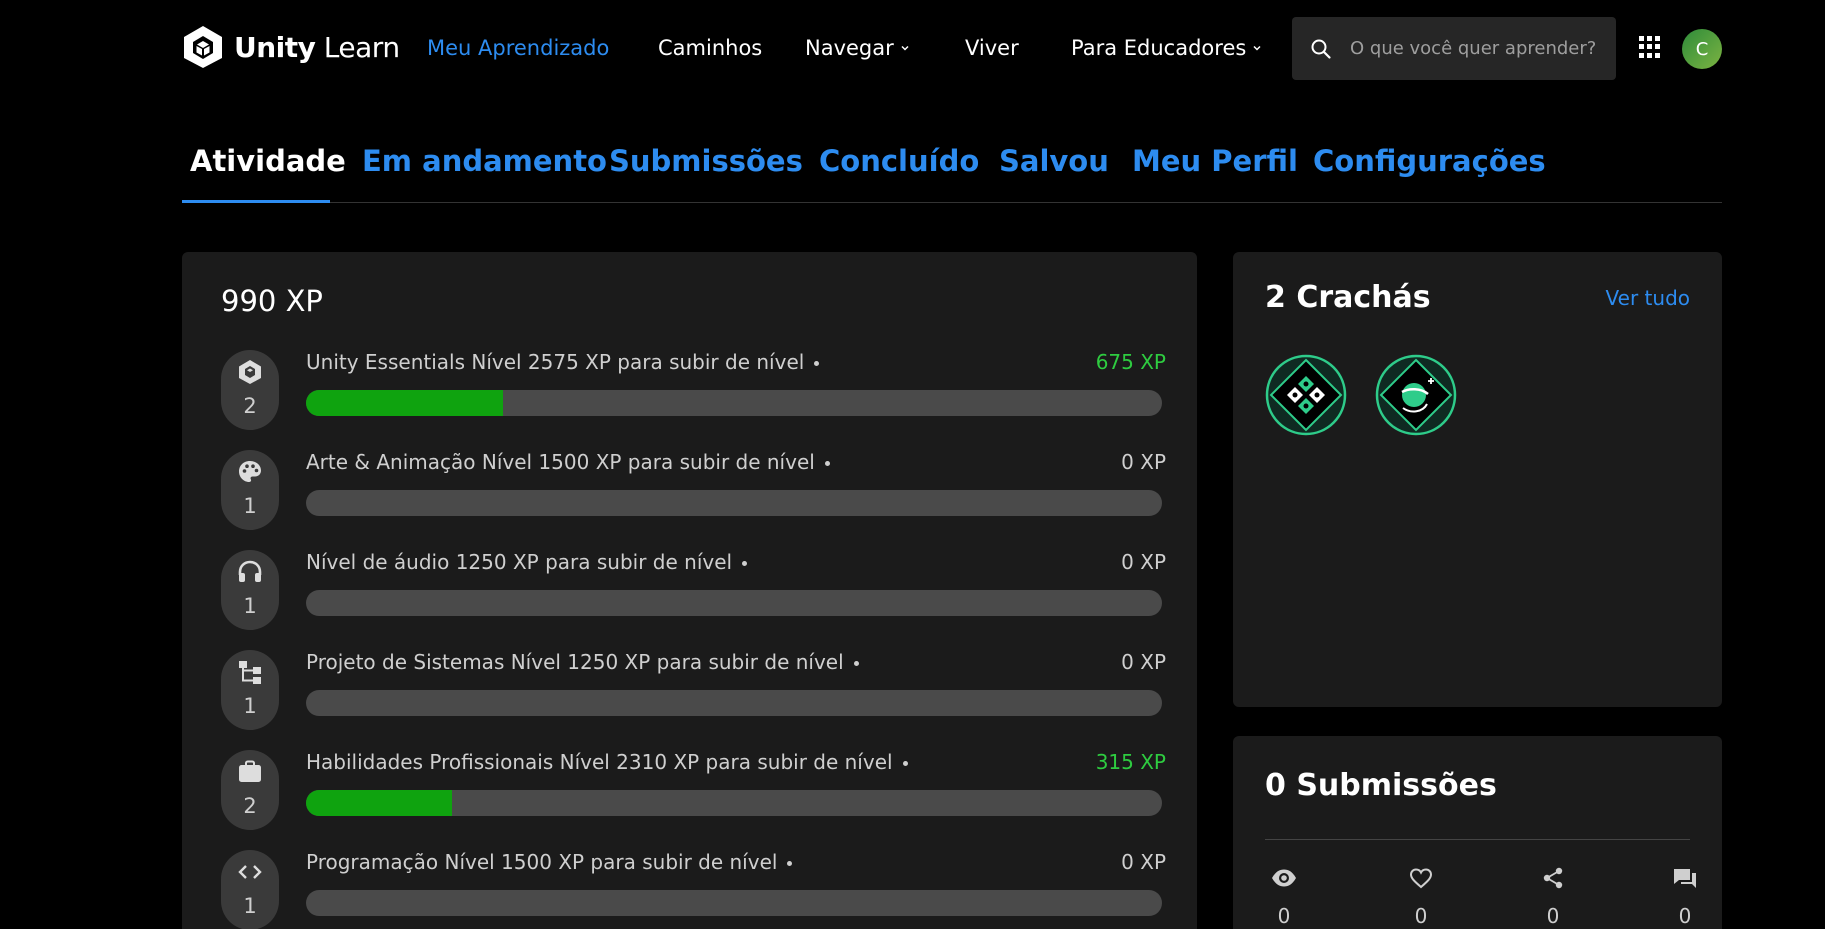 The width and height of the screenshot is (1825, 929). Describe the element at coordinates (1421, 878) in the screenshot. I see `heart-icon` at that location.